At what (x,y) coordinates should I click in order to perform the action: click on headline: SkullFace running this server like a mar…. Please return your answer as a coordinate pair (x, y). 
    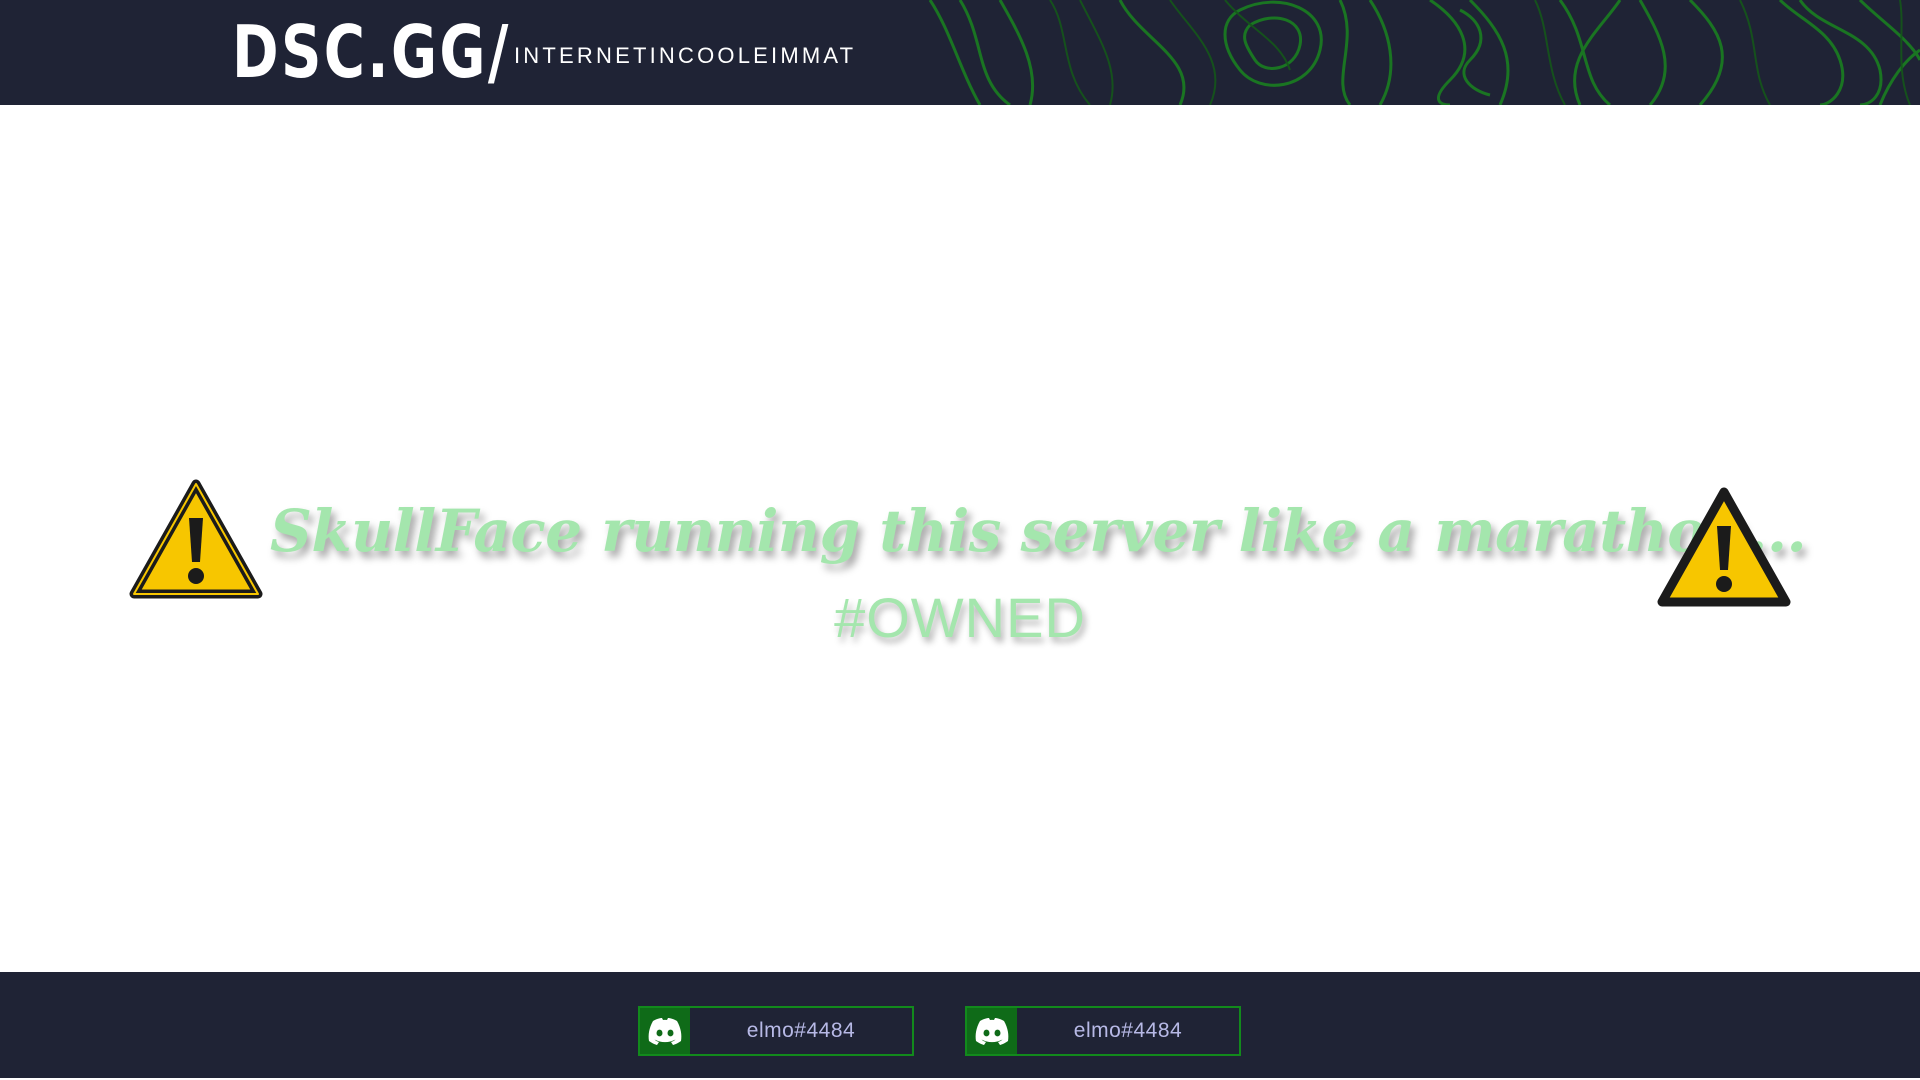
    Looking at the image, I should click on (1038, 531).